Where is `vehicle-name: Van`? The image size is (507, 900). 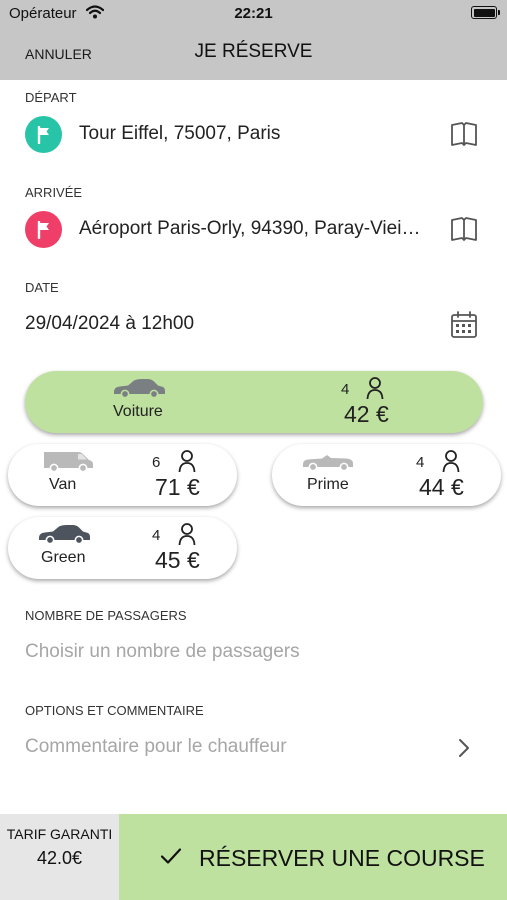 vehicle-name: Van is located at coordinates (63, 484).